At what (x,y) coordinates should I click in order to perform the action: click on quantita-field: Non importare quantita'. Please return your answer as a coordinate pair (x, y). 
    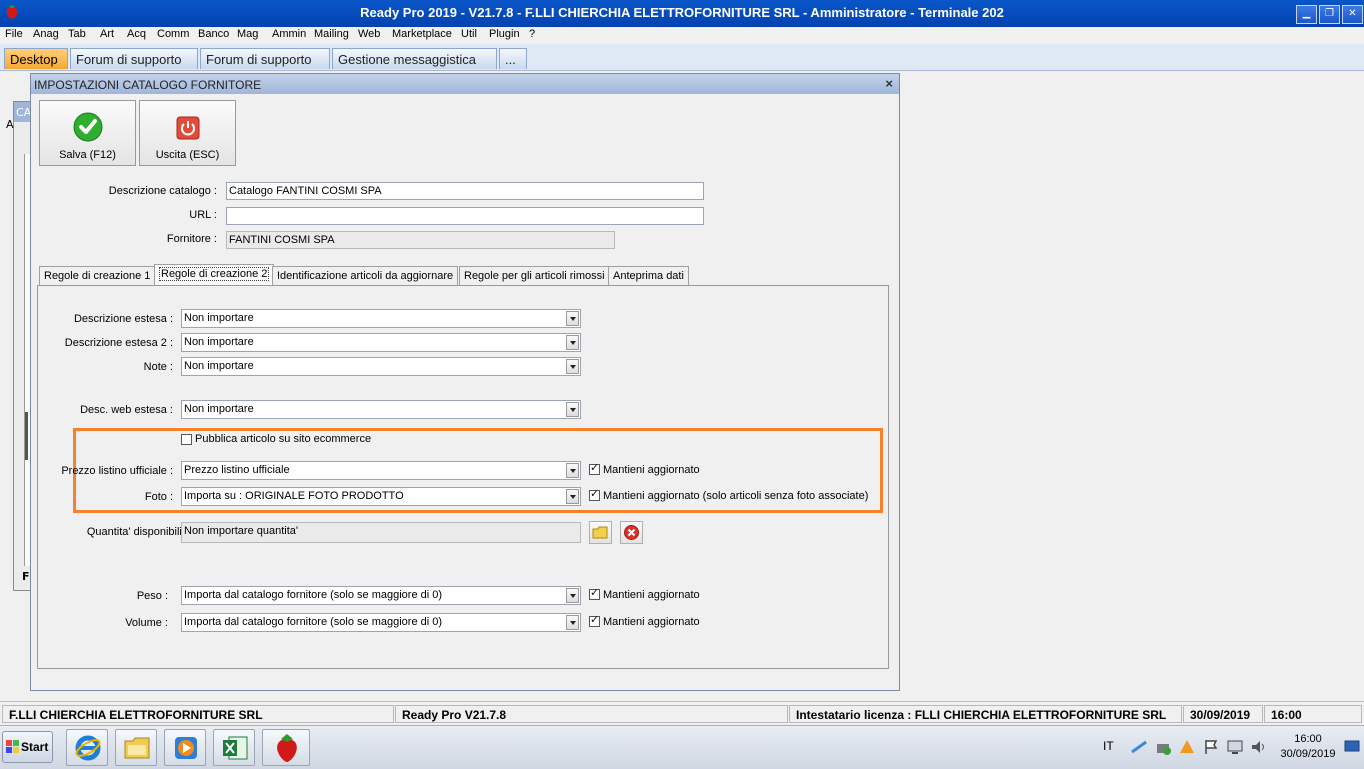
    Looking at the image, I should click on (381, 532).